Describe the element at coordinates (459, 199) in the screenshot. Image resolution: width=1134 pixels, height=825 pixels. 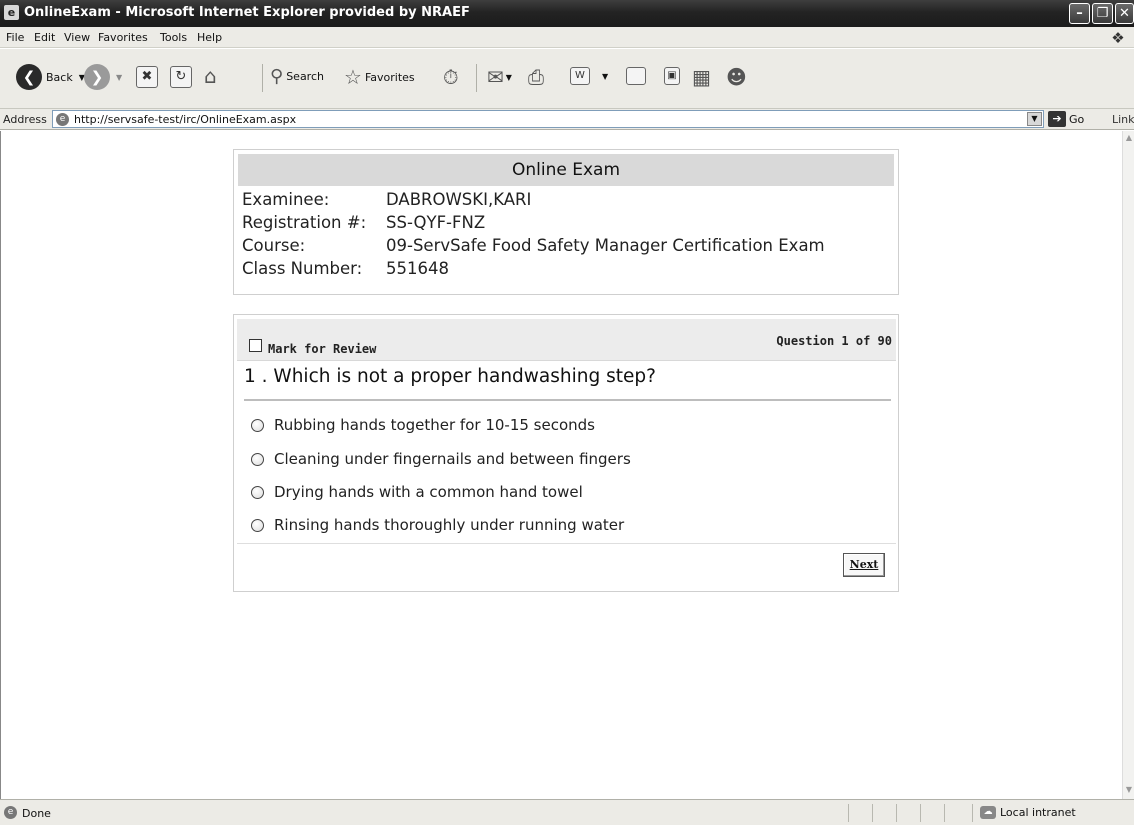
I see `examinee-value: DABROWSKI,KARI` at that location.